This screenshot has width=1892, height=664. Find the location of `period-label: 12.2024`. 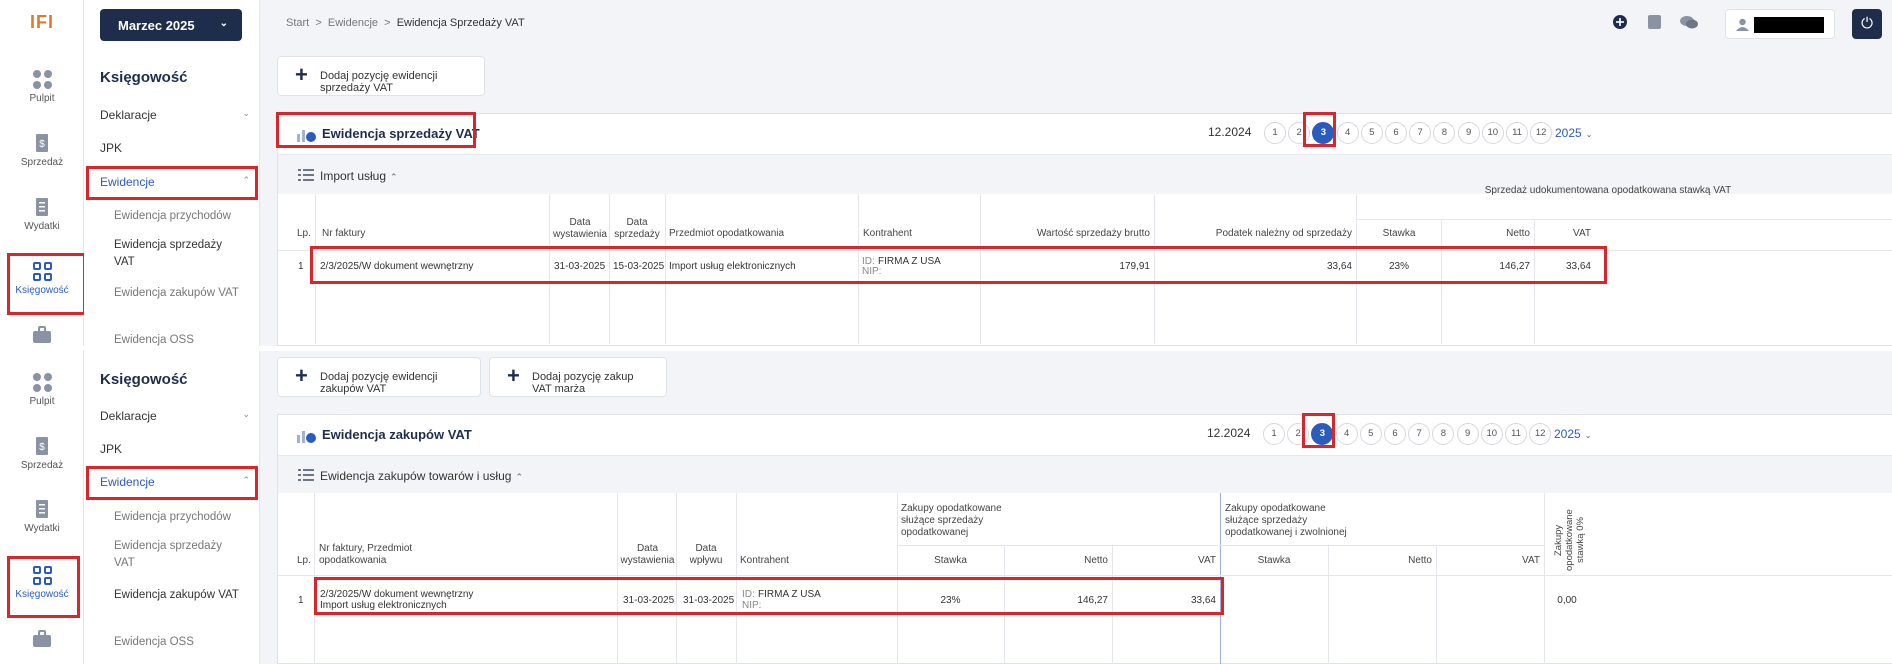

period-label: 12.2024 is located at coordinates (1230, 132).